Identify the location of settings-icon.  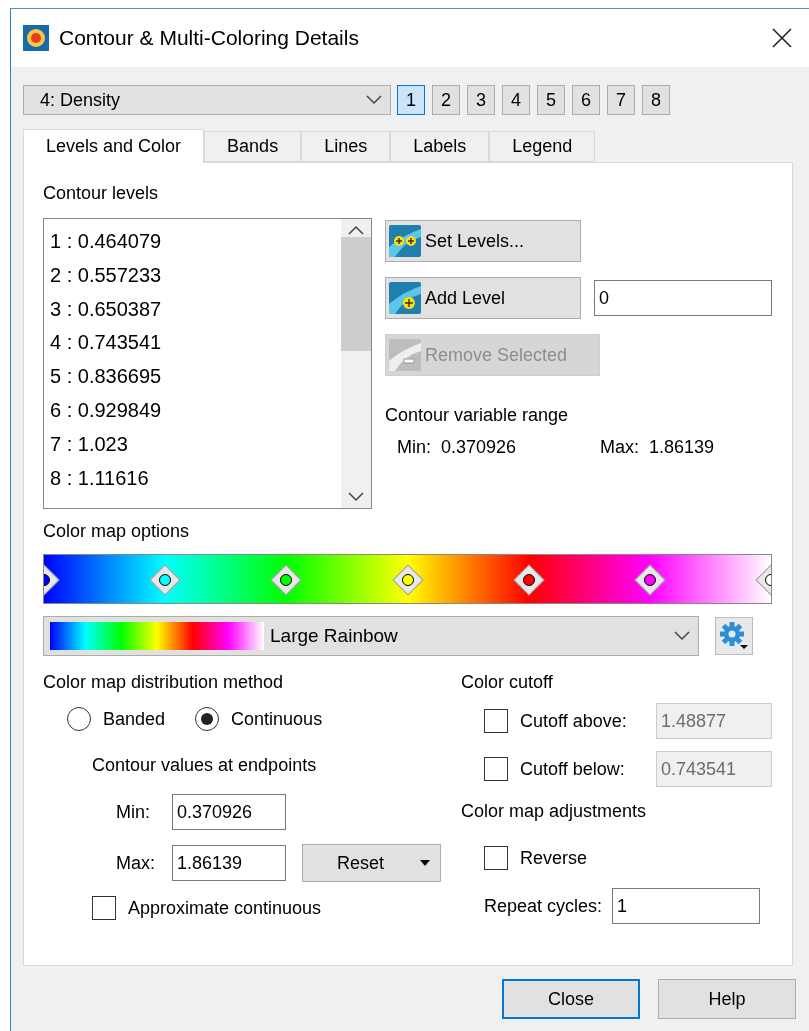
(734, 636).